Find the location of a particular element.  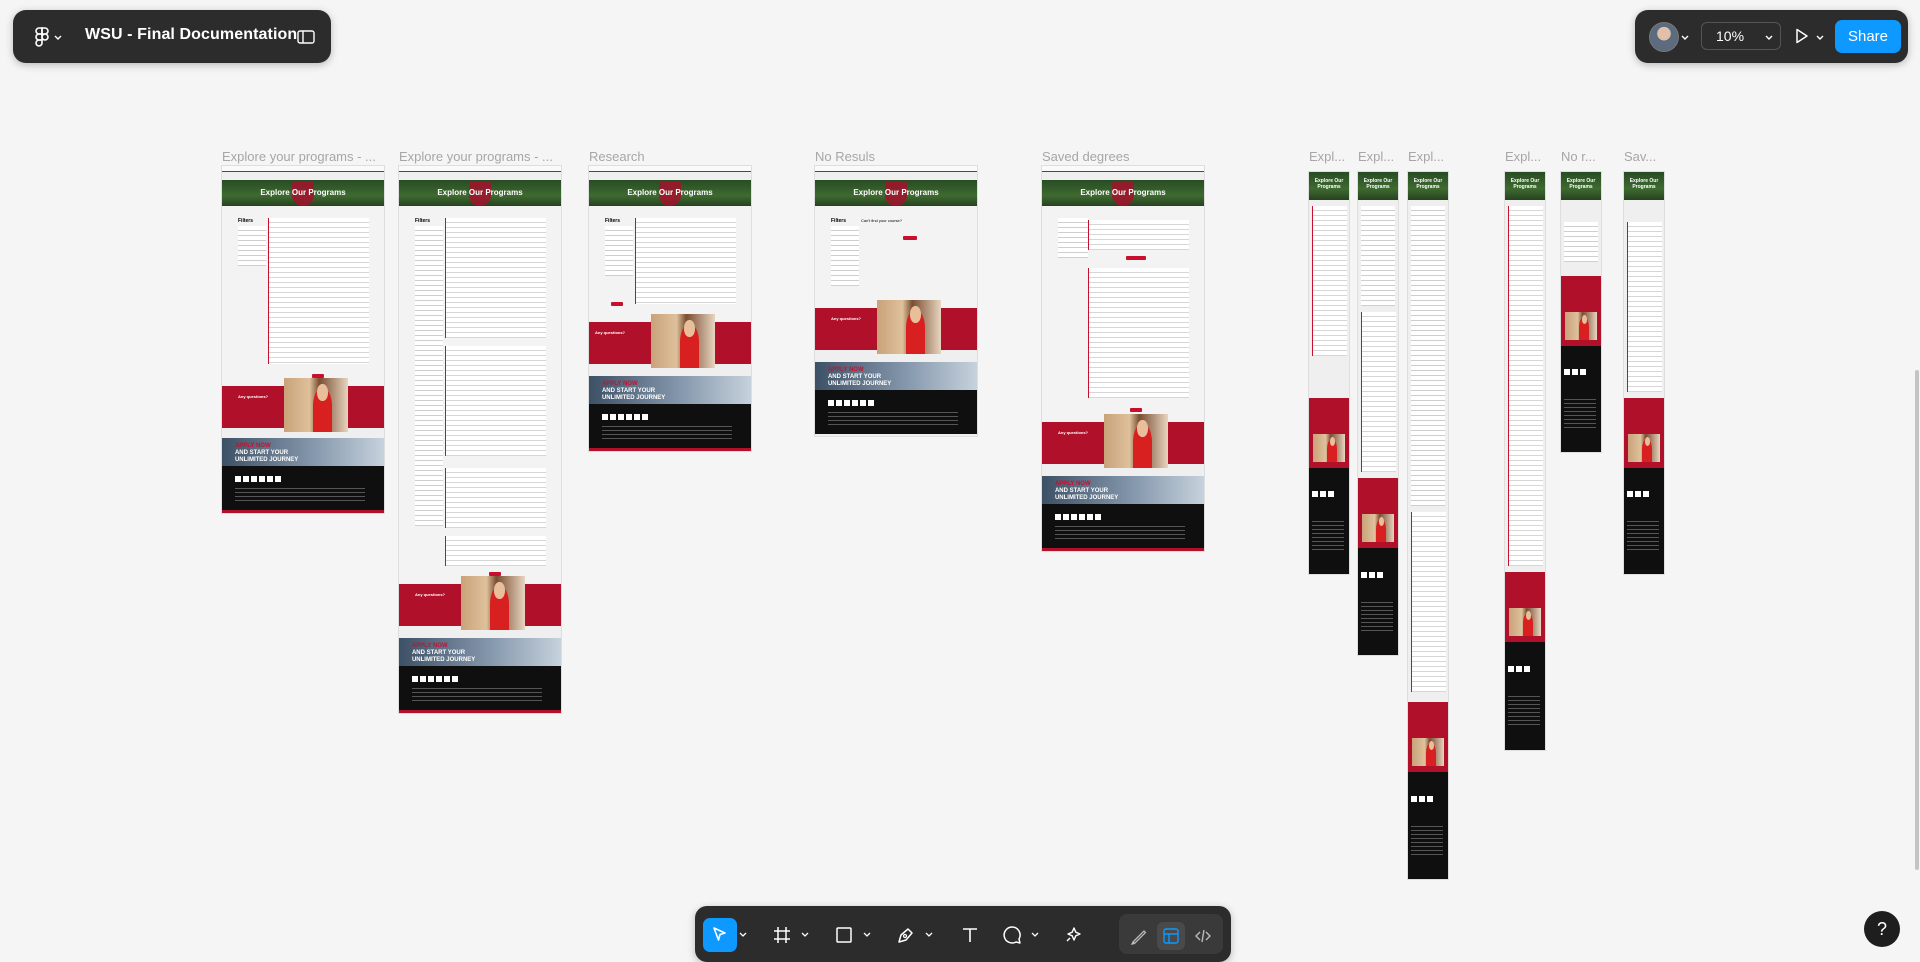

figma-logo-icon is located at coordinates (42, 37).